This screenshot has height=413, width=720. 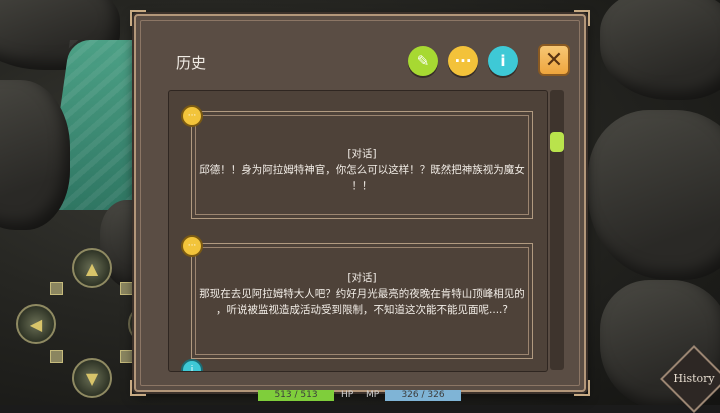 What do you see at coordinates (423, 61) in the screenshot?
I see `auto-icon: ✎` at bounding box center [423, 61].